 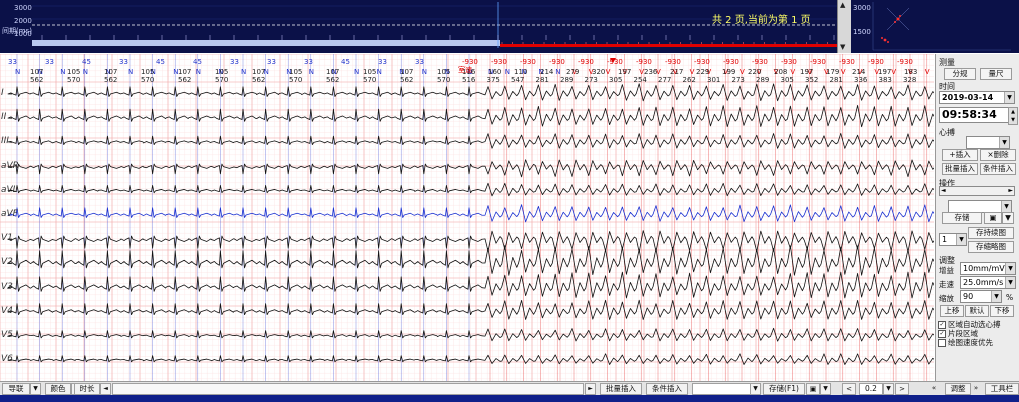 What do you see at coordinates (888, 389) in the screenshot?
I see `zoom-dropdown-icon: ▼` at bounding box center [888, 389].